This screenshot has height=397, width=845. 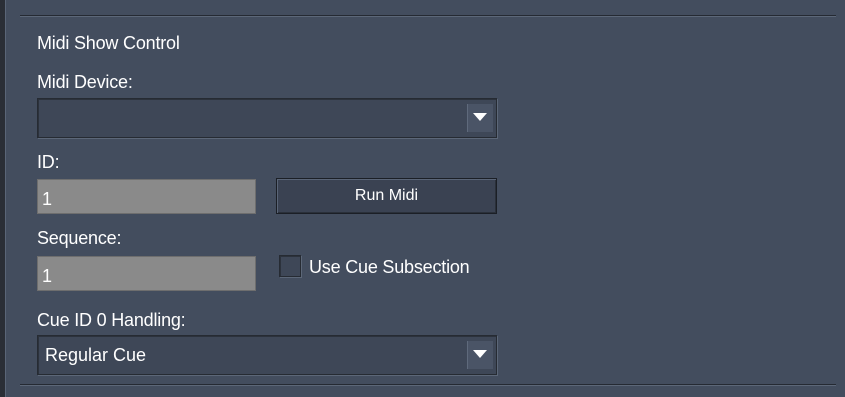 I want to click on section-title: Midi Show Control, so click(x=108, y=43).